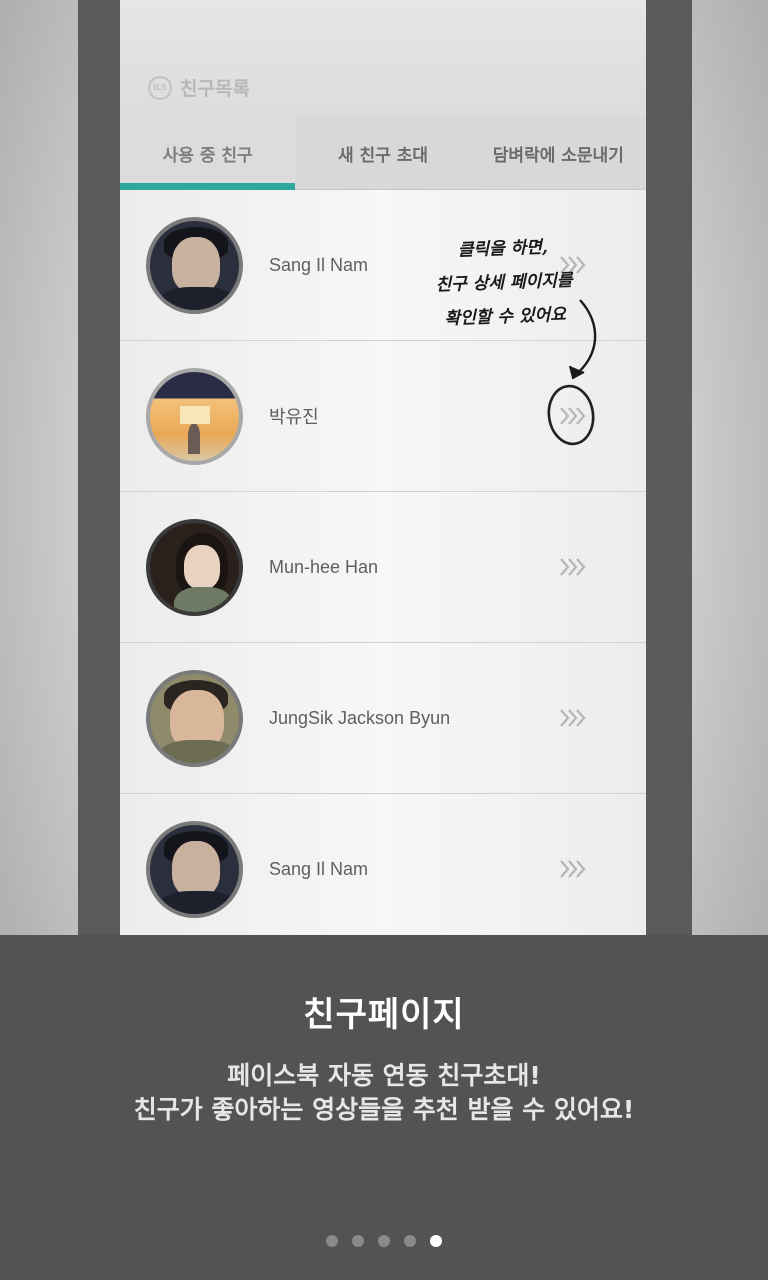 The height and width of the screenshot is (1280, 768). What do you see at coordinates (384, 1015) in the screenshot?
I see `panel-title: 친구페이지` at bounding box center [384, 1015].